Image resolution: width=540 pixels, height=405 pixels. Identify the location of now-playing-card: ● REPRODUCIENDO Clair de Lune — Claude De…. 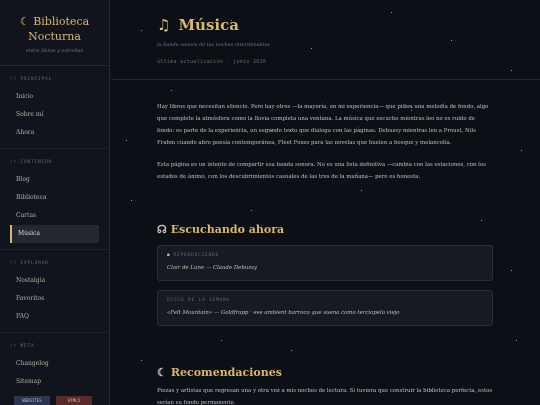
(325, 263).